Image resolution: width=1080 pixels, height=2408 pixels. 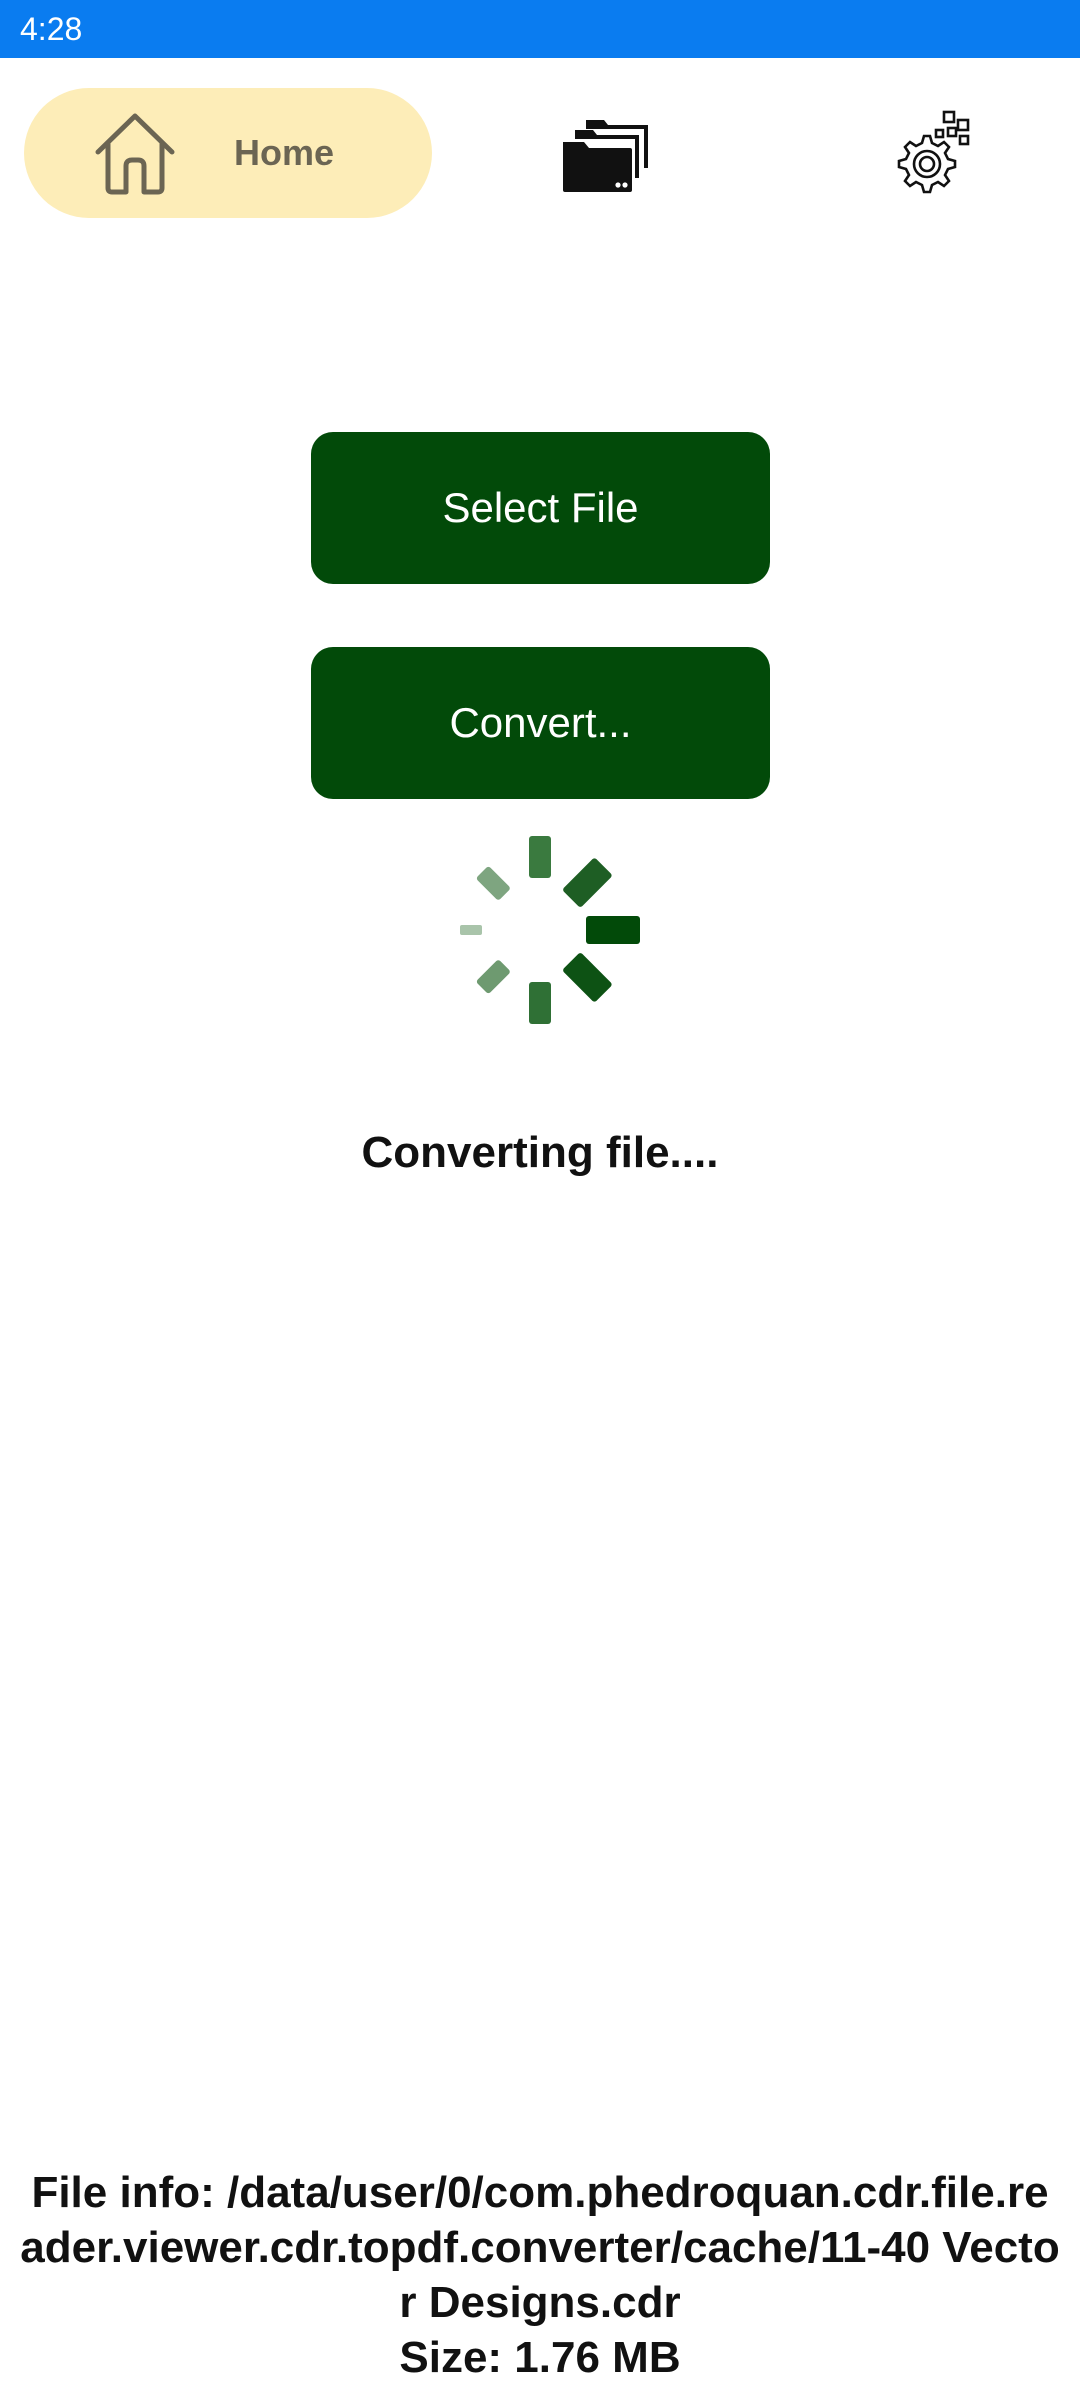 What do you see at coordinates (284, 152) in the screenshot?
I see `nav-home-label: Home` at bounding box center [284, 152].